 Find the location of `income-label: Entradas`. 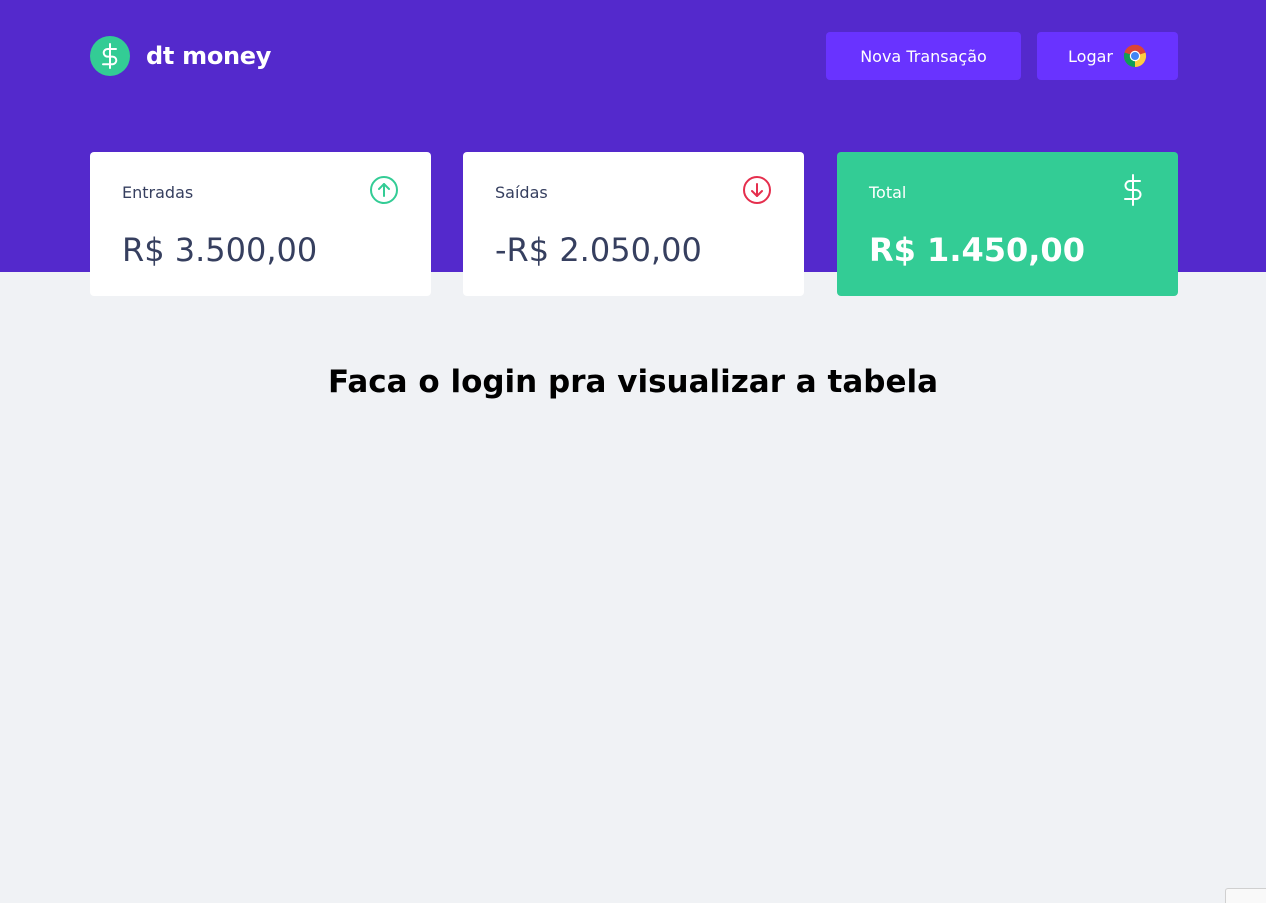

income-label: Entradas is located at coordinates (158, 192).